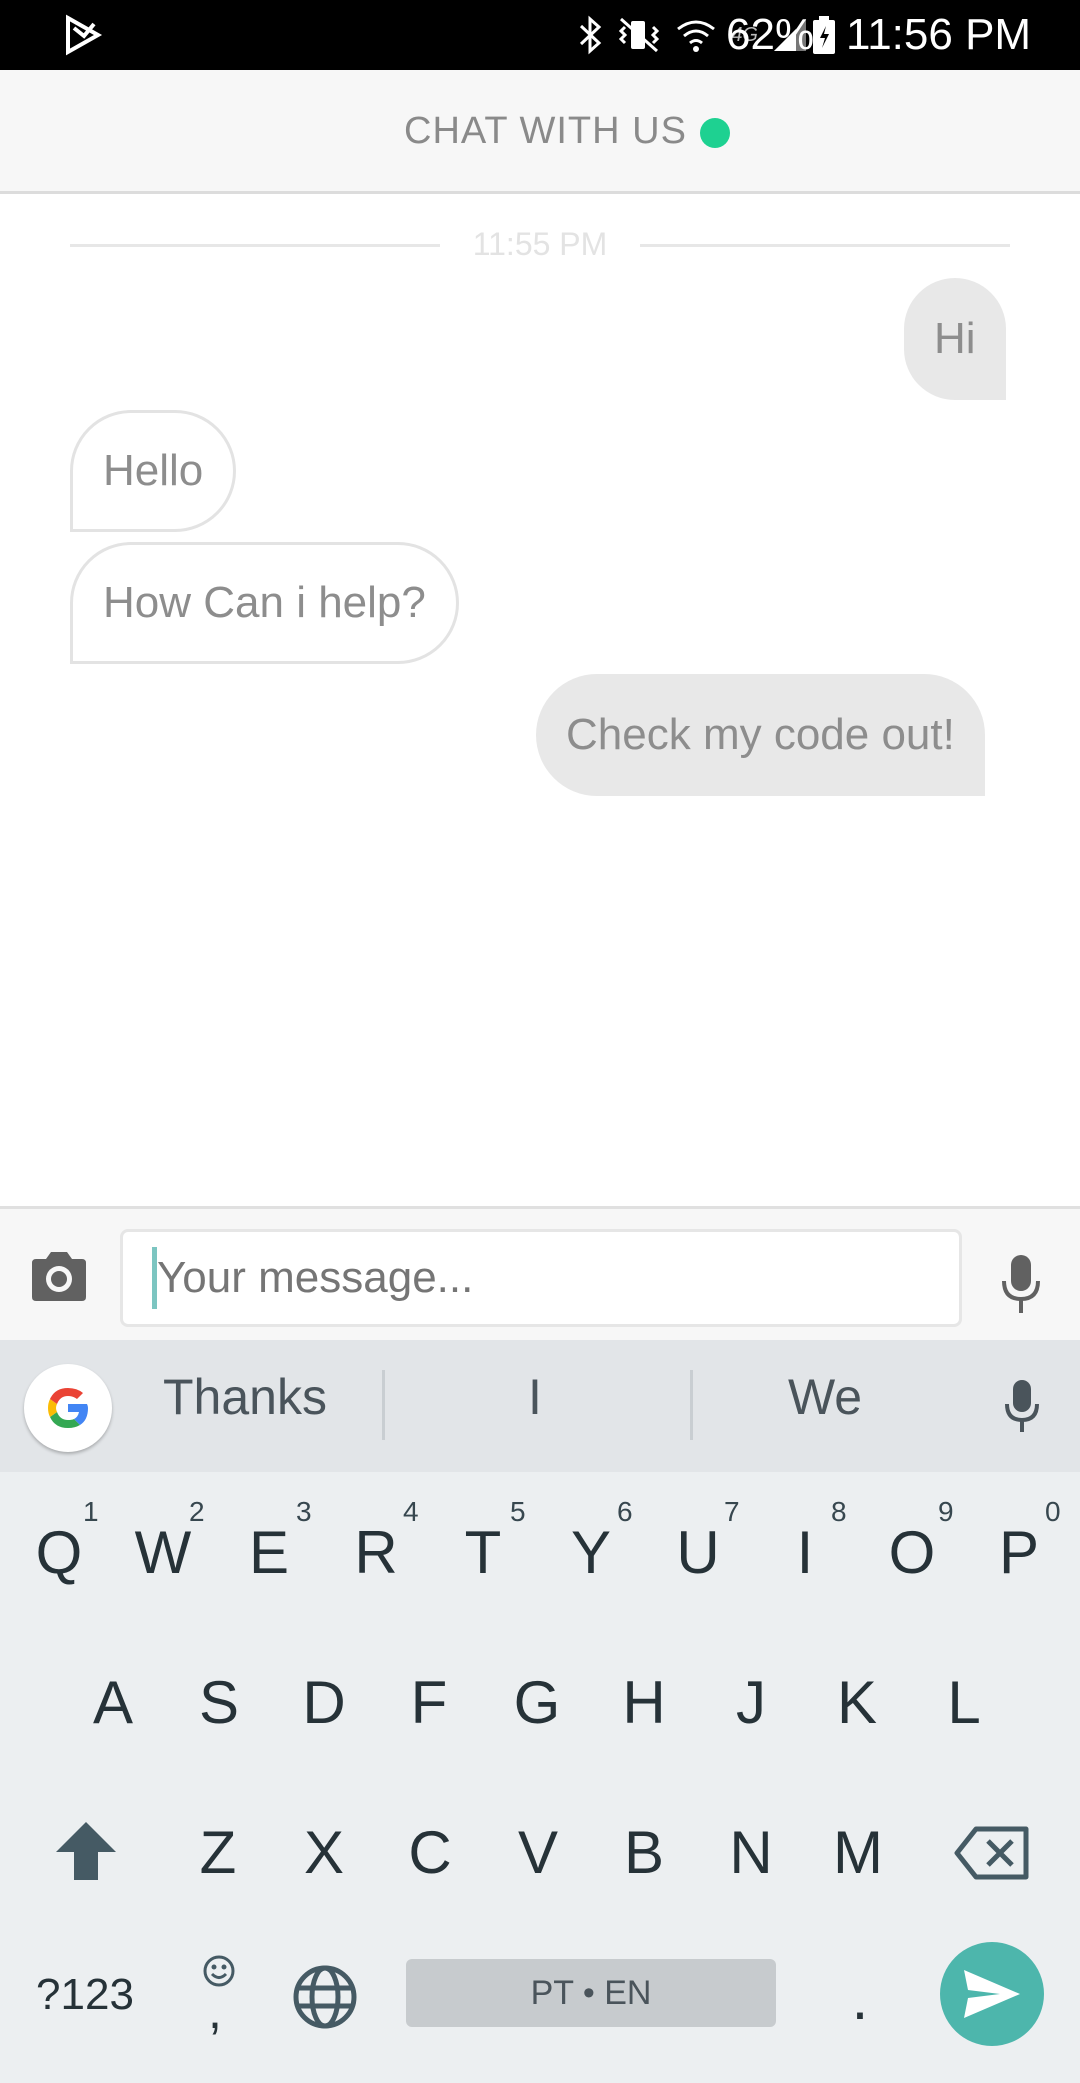  What do you see at coordinates (541, 1278) in the screenshot?
I see `message-input` at bounding box center [541, 1278].